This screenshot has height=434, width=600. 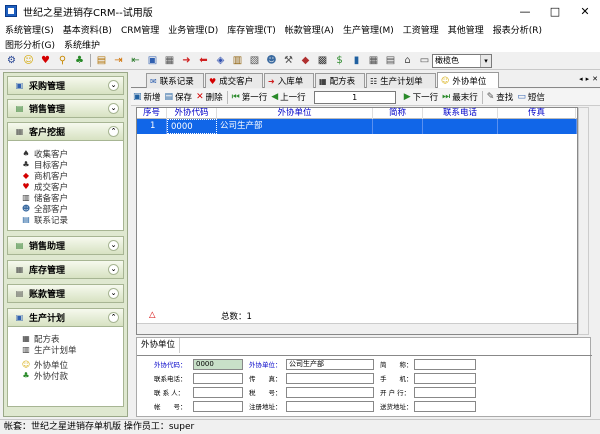 What do you see at coordinates (585, 11) in the screenshot?
I see `close-button: ✕` at bounding box center [585, 11].